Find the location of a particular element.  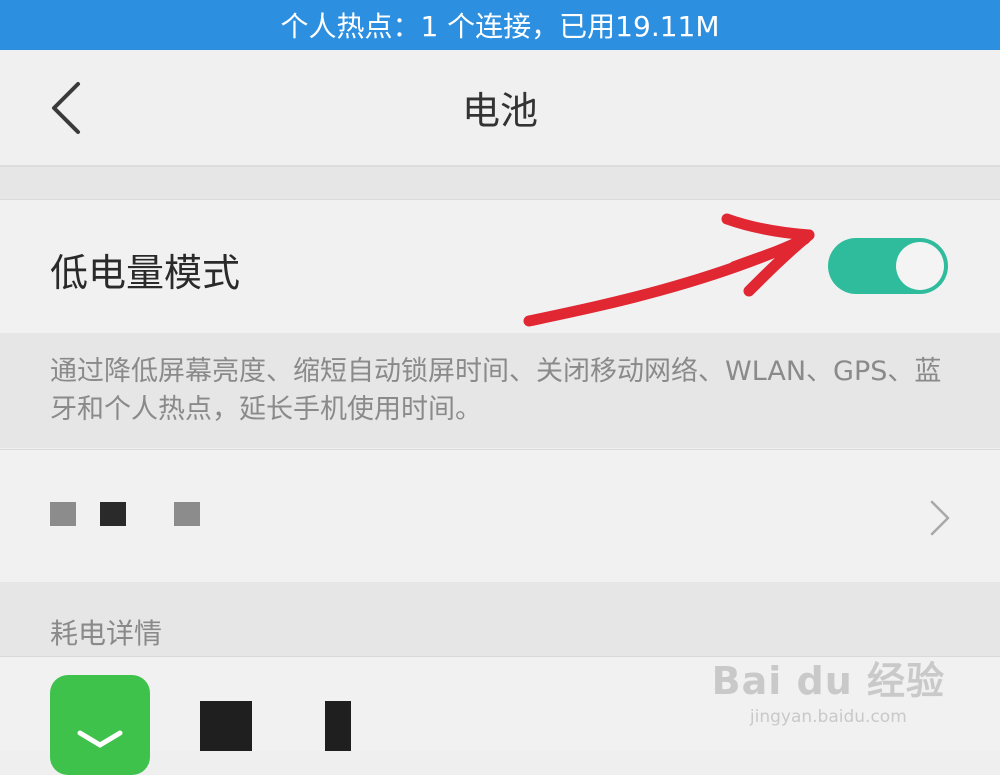

section-spacer is located at coordinates (500, 183).